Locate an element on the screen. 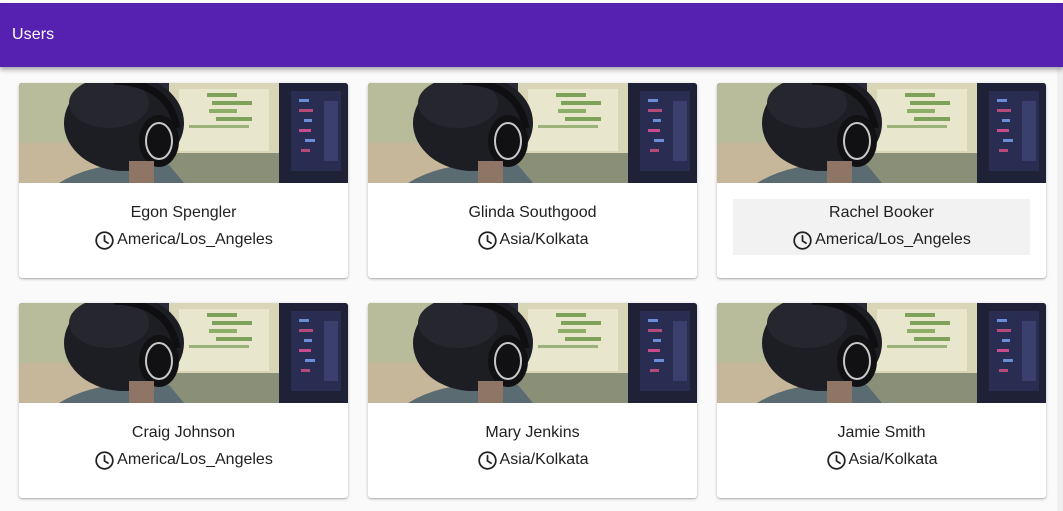 The height and width of the screenshot is (511, 1063). user-card: Glinda Southgood Asia/Kolkata is located at coordinates (532, 180).